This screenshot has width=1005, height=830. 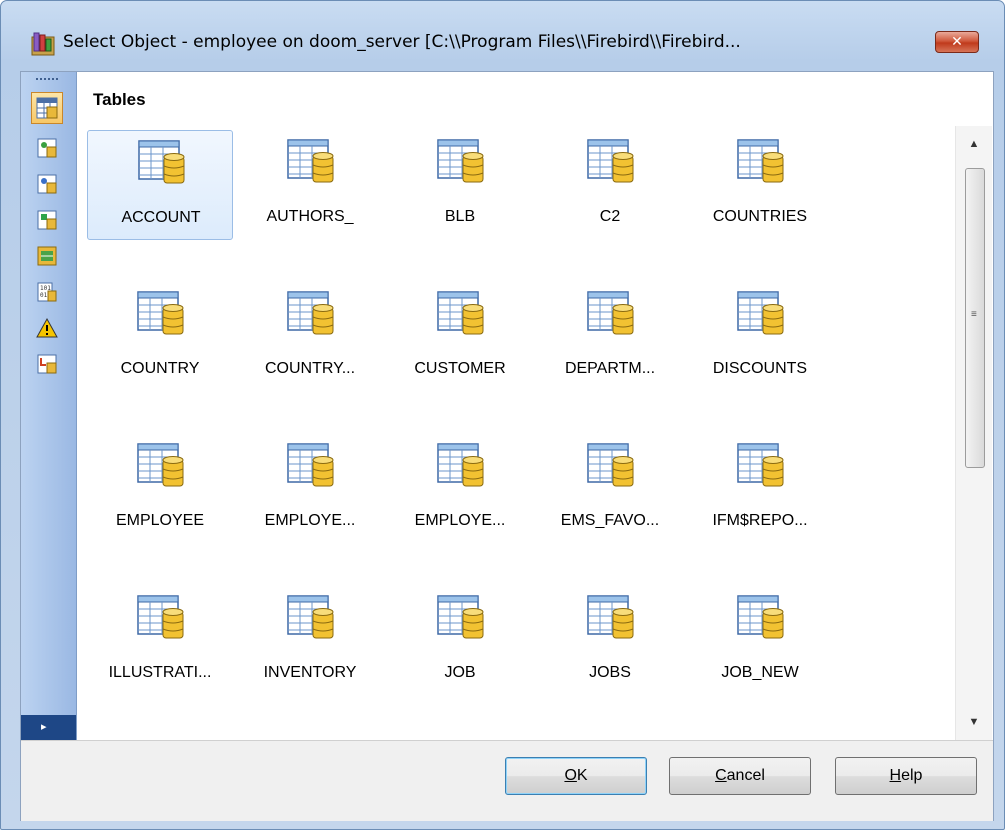 I want to click on cancel-button: Cancel, so click(x=740, y=776).